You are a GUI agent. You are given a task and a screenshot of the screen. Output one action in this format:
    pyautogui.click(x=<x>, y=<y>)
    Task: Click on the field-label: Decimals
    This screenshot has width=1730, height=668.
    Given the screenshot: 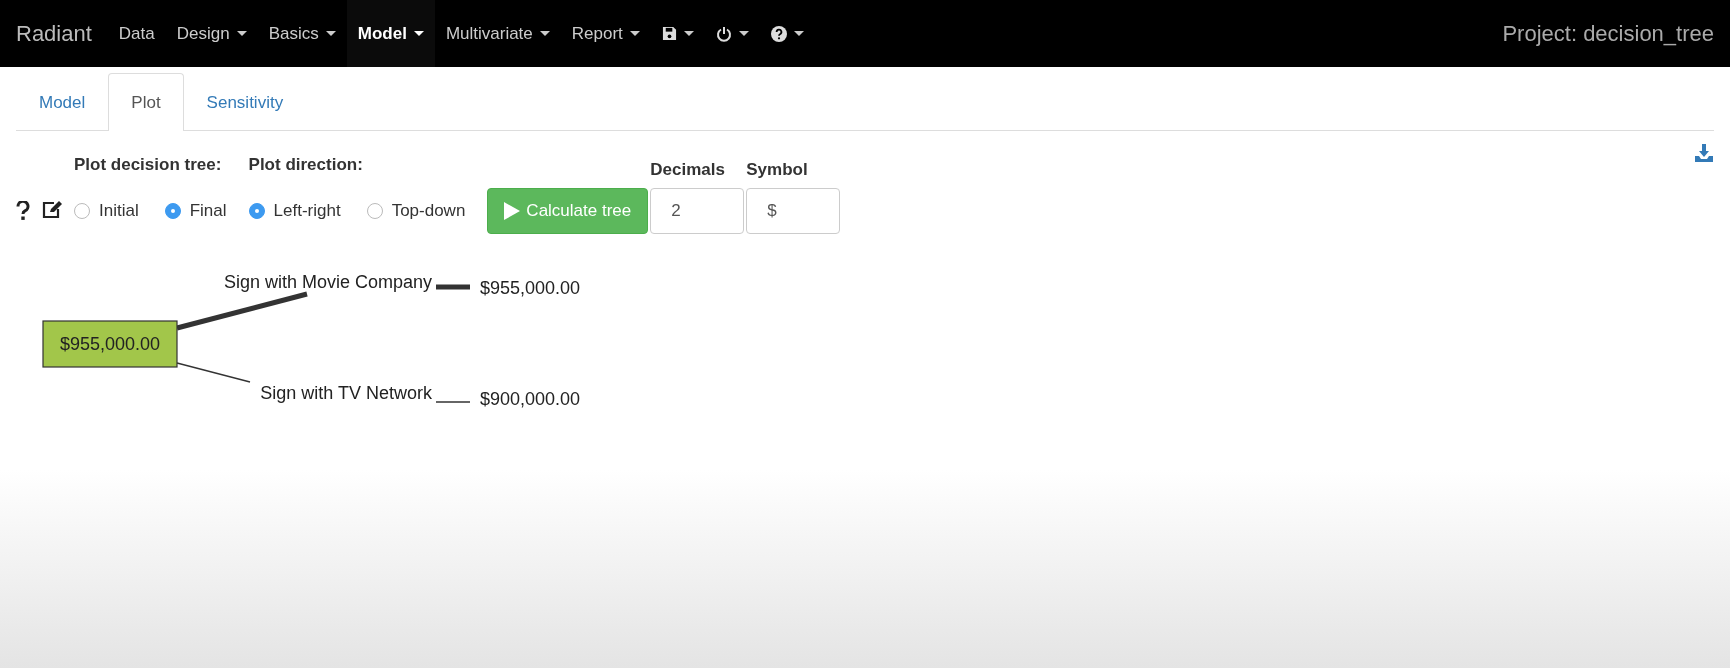 What is the action you would take?
    pyautogui.click(x=688, y=170)
    